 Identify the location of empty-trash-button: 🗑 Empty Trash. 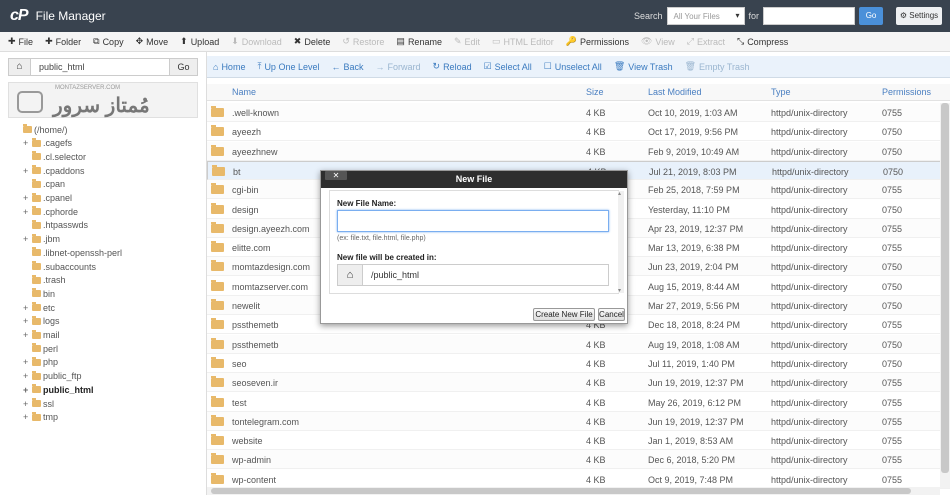
(717, 66).